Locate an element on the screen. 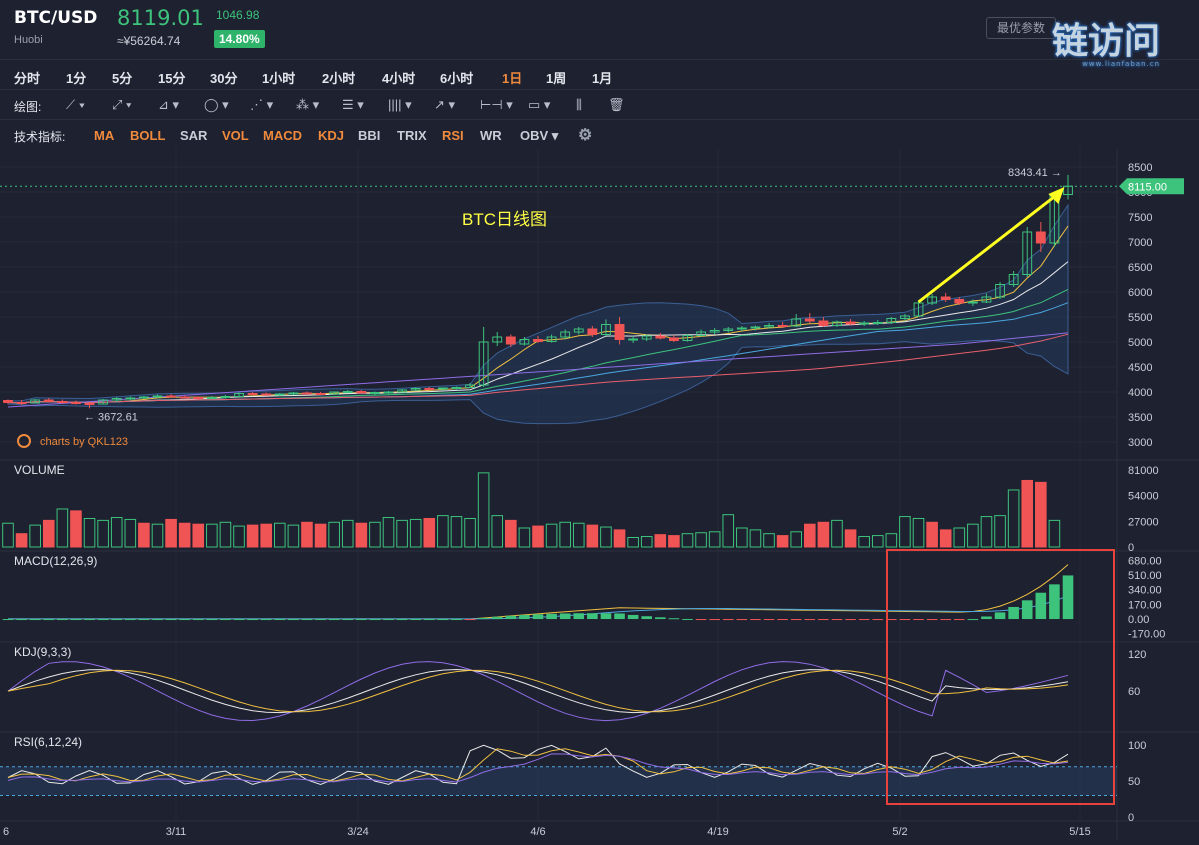 This screenshot has height=845, width=1199. period-tab-7: 4小时 is located at coordinates (398, 77).